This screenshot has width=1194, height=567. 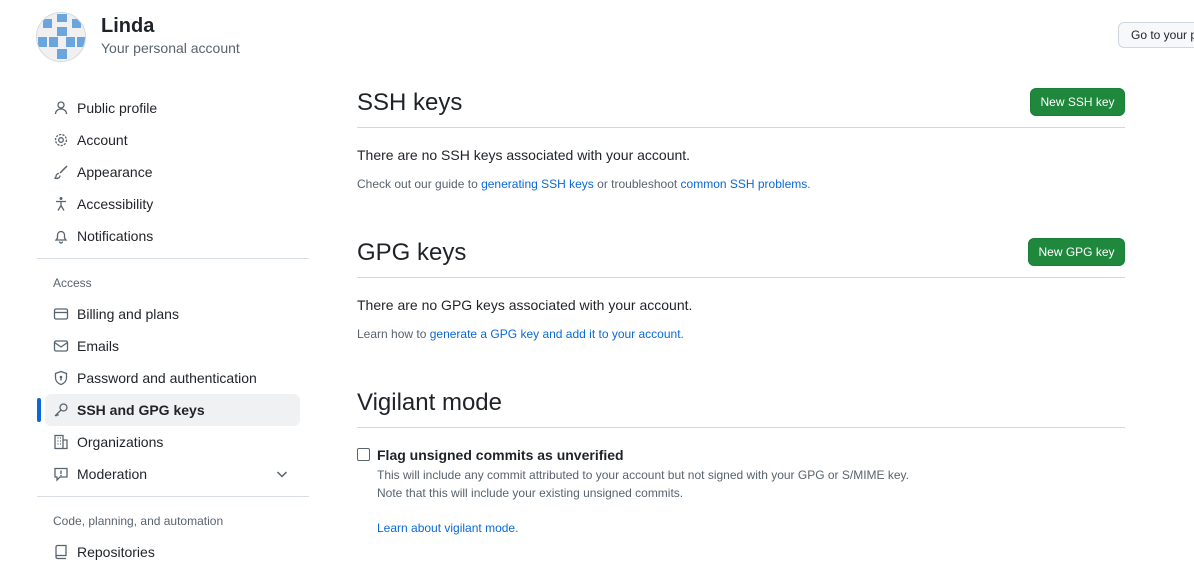 What do you see at coordinates (115, 172) in the screenshot?
I see `sidebar-item-label: Appearance` at bounding box center [115, 172].